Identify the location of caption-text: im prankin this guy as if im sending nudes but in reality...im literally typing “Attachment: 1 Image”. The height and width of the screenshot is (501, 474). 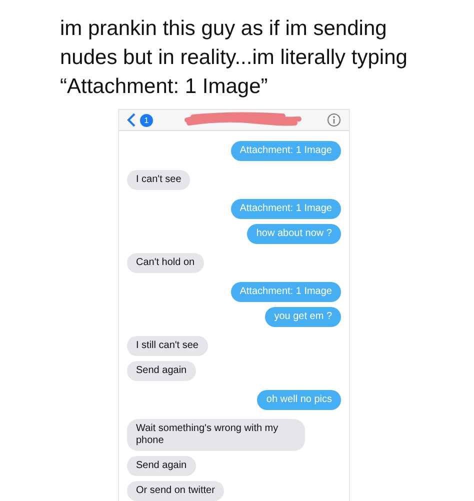
(234, 58).